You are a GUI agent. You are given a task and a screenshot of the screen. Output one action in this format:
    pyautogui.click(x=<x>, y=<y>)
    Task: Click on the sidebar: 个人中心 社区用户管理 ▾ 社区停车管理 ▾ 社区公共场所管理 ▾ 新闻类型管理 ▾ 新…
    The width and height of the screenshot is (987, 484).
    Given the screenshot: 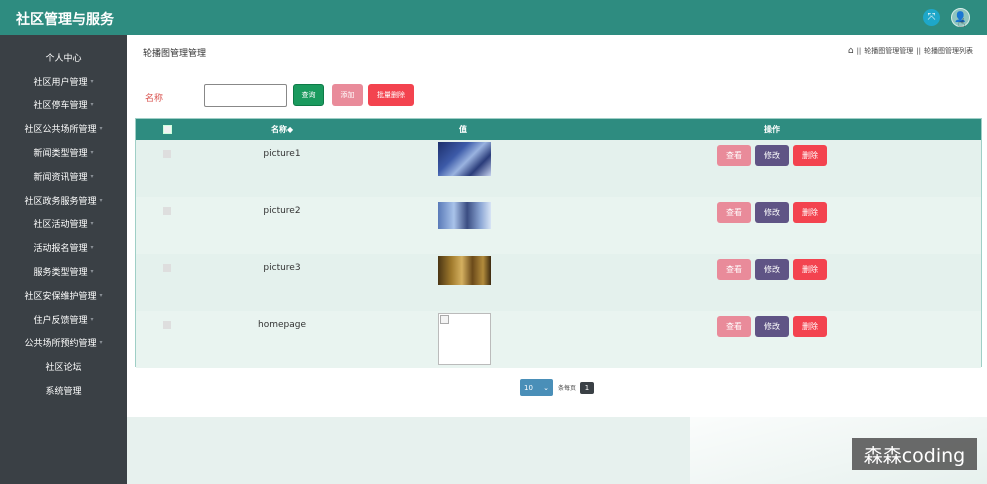 What is the action you would take?
    pyautogui.click(x=63, y=259)
    